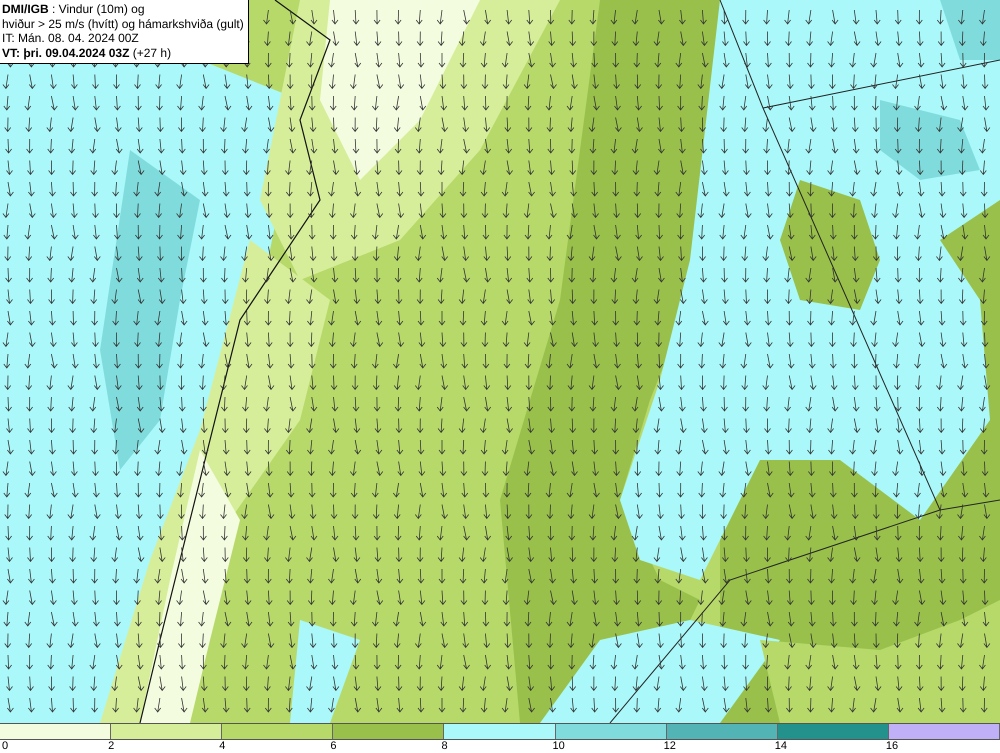  What do you see at coordinates (222, 746) in the screenshot?
I see `legend-label: 4` at bounding box center [222, 746].